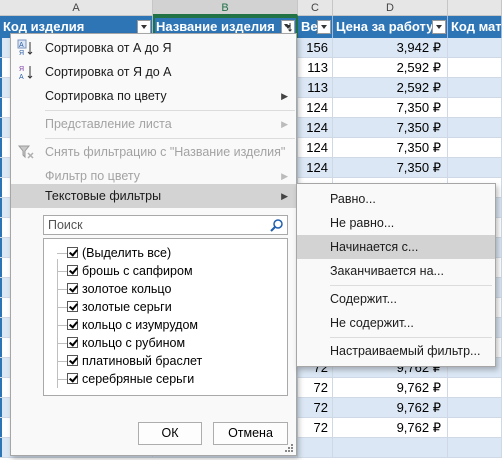 The width and height of the screenshot is (502, 460). I want to click on filter-value-label: золотое кольцо, so click(127, 289).